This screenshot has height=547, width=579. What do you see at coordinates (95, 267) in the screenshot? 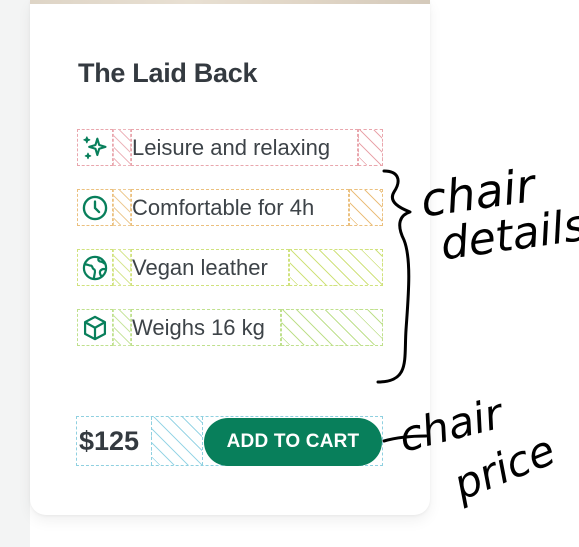
I see `globe-icon` at bounding box center [95, 267].